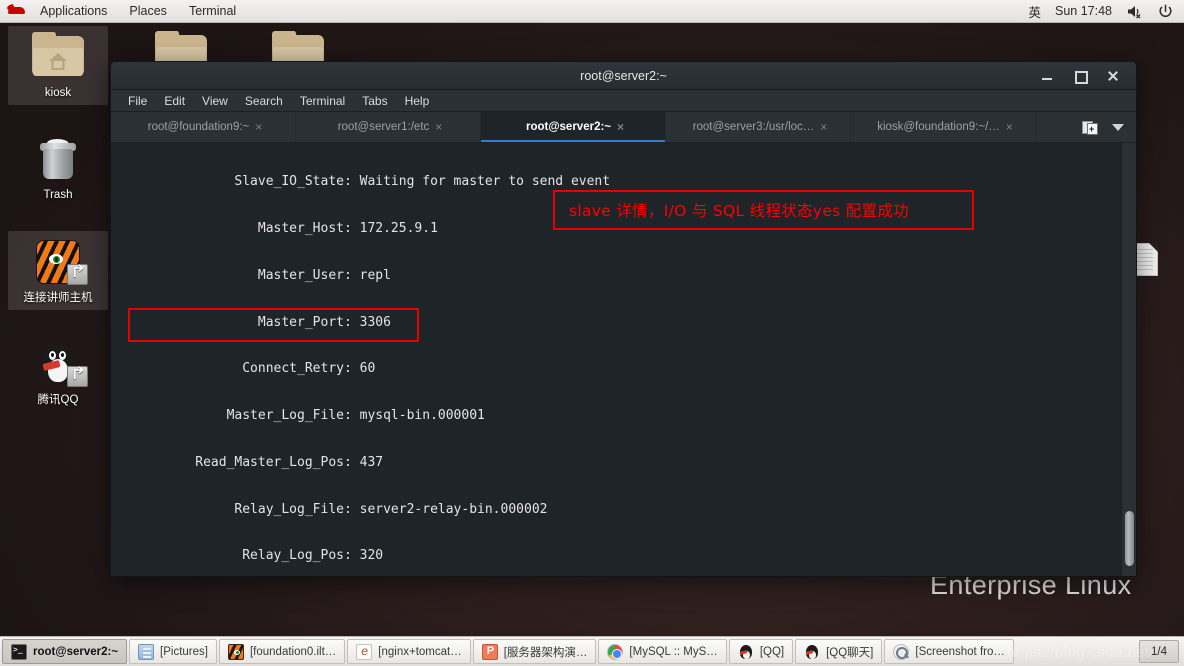  I want to click on taskbar-item-terminal: root@server2:~, so click(65, 651).